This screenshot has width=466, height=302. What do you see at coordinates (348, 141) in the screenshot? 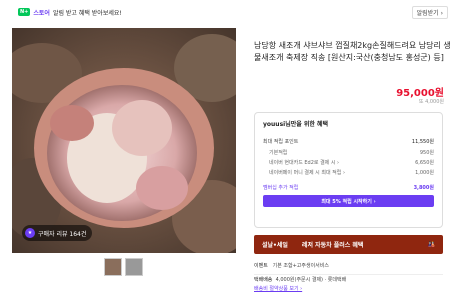
I see `benefit-max-row: 최대 적립 포인트 11,550원` at bounding box center [348, 141].